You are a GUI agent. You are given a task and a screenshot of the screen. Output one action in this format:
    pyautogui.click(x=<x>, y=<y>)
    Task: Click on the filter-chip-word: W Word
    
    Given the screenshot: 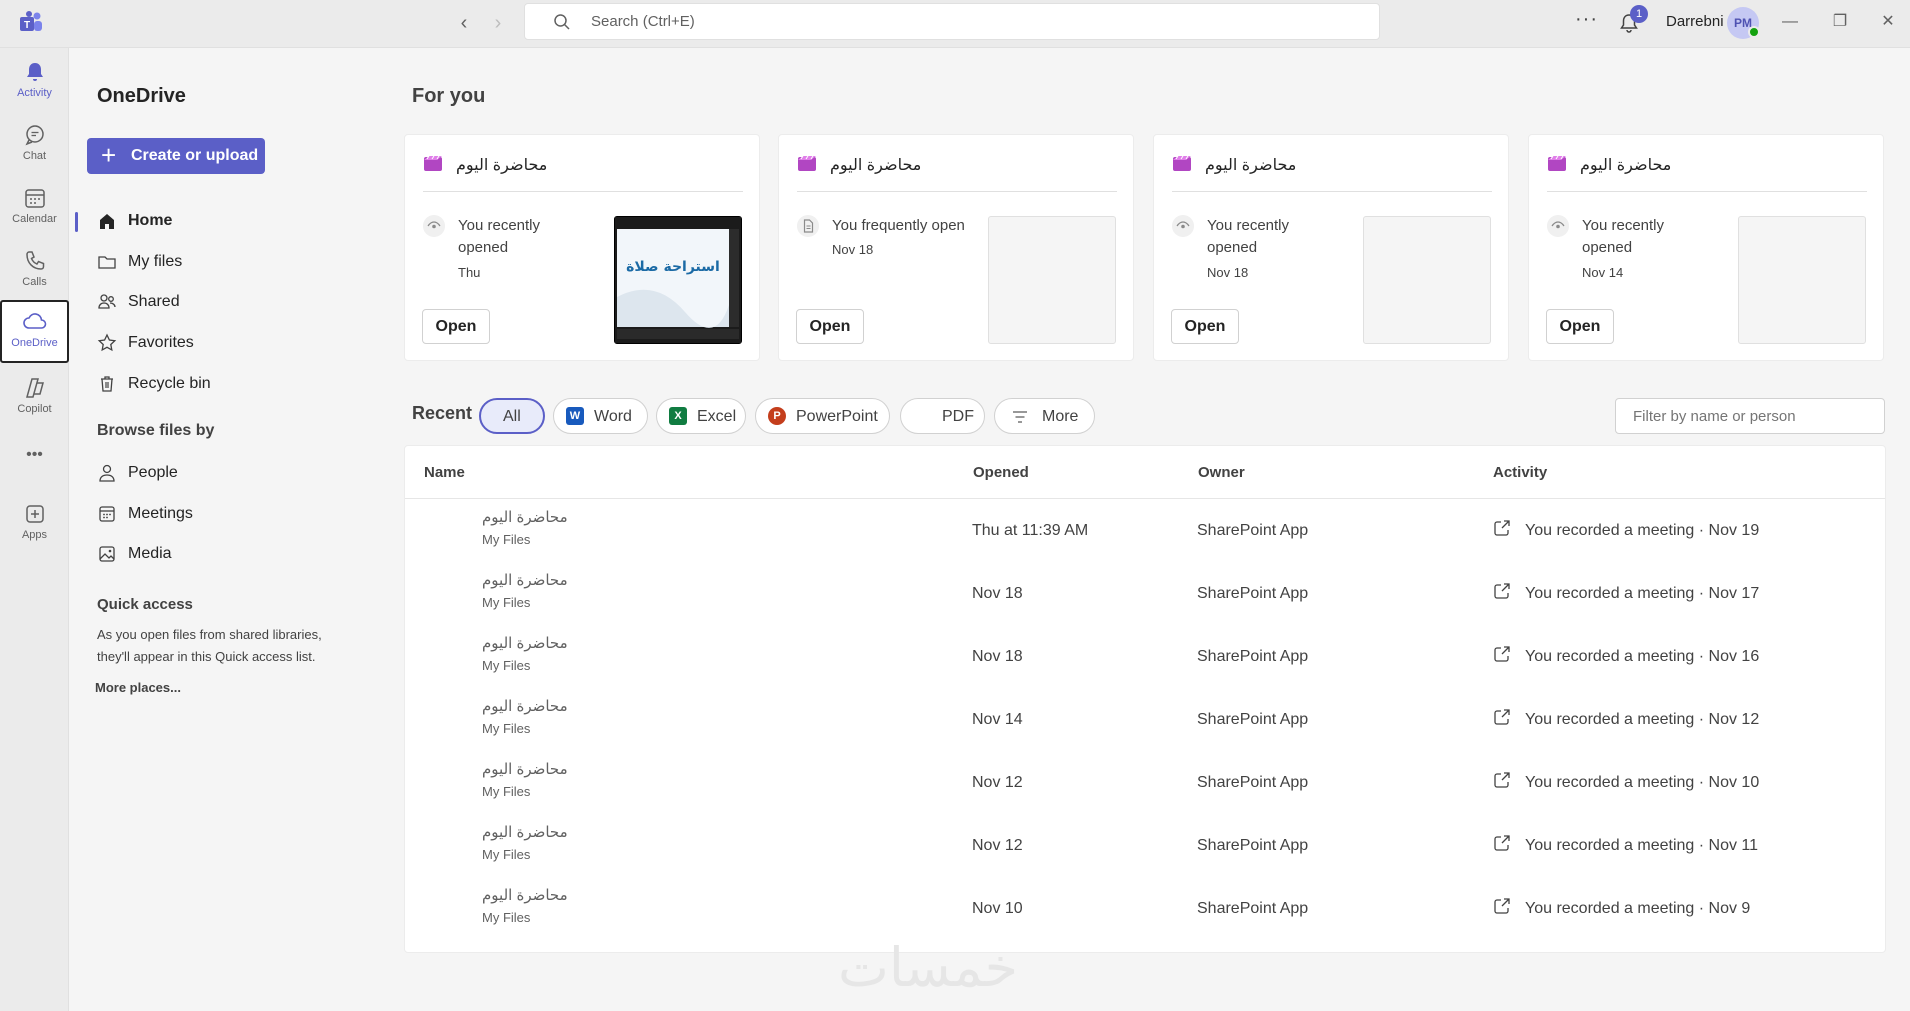 What is the action you would take?
    pyautogui.click(x=600, y=416)
    